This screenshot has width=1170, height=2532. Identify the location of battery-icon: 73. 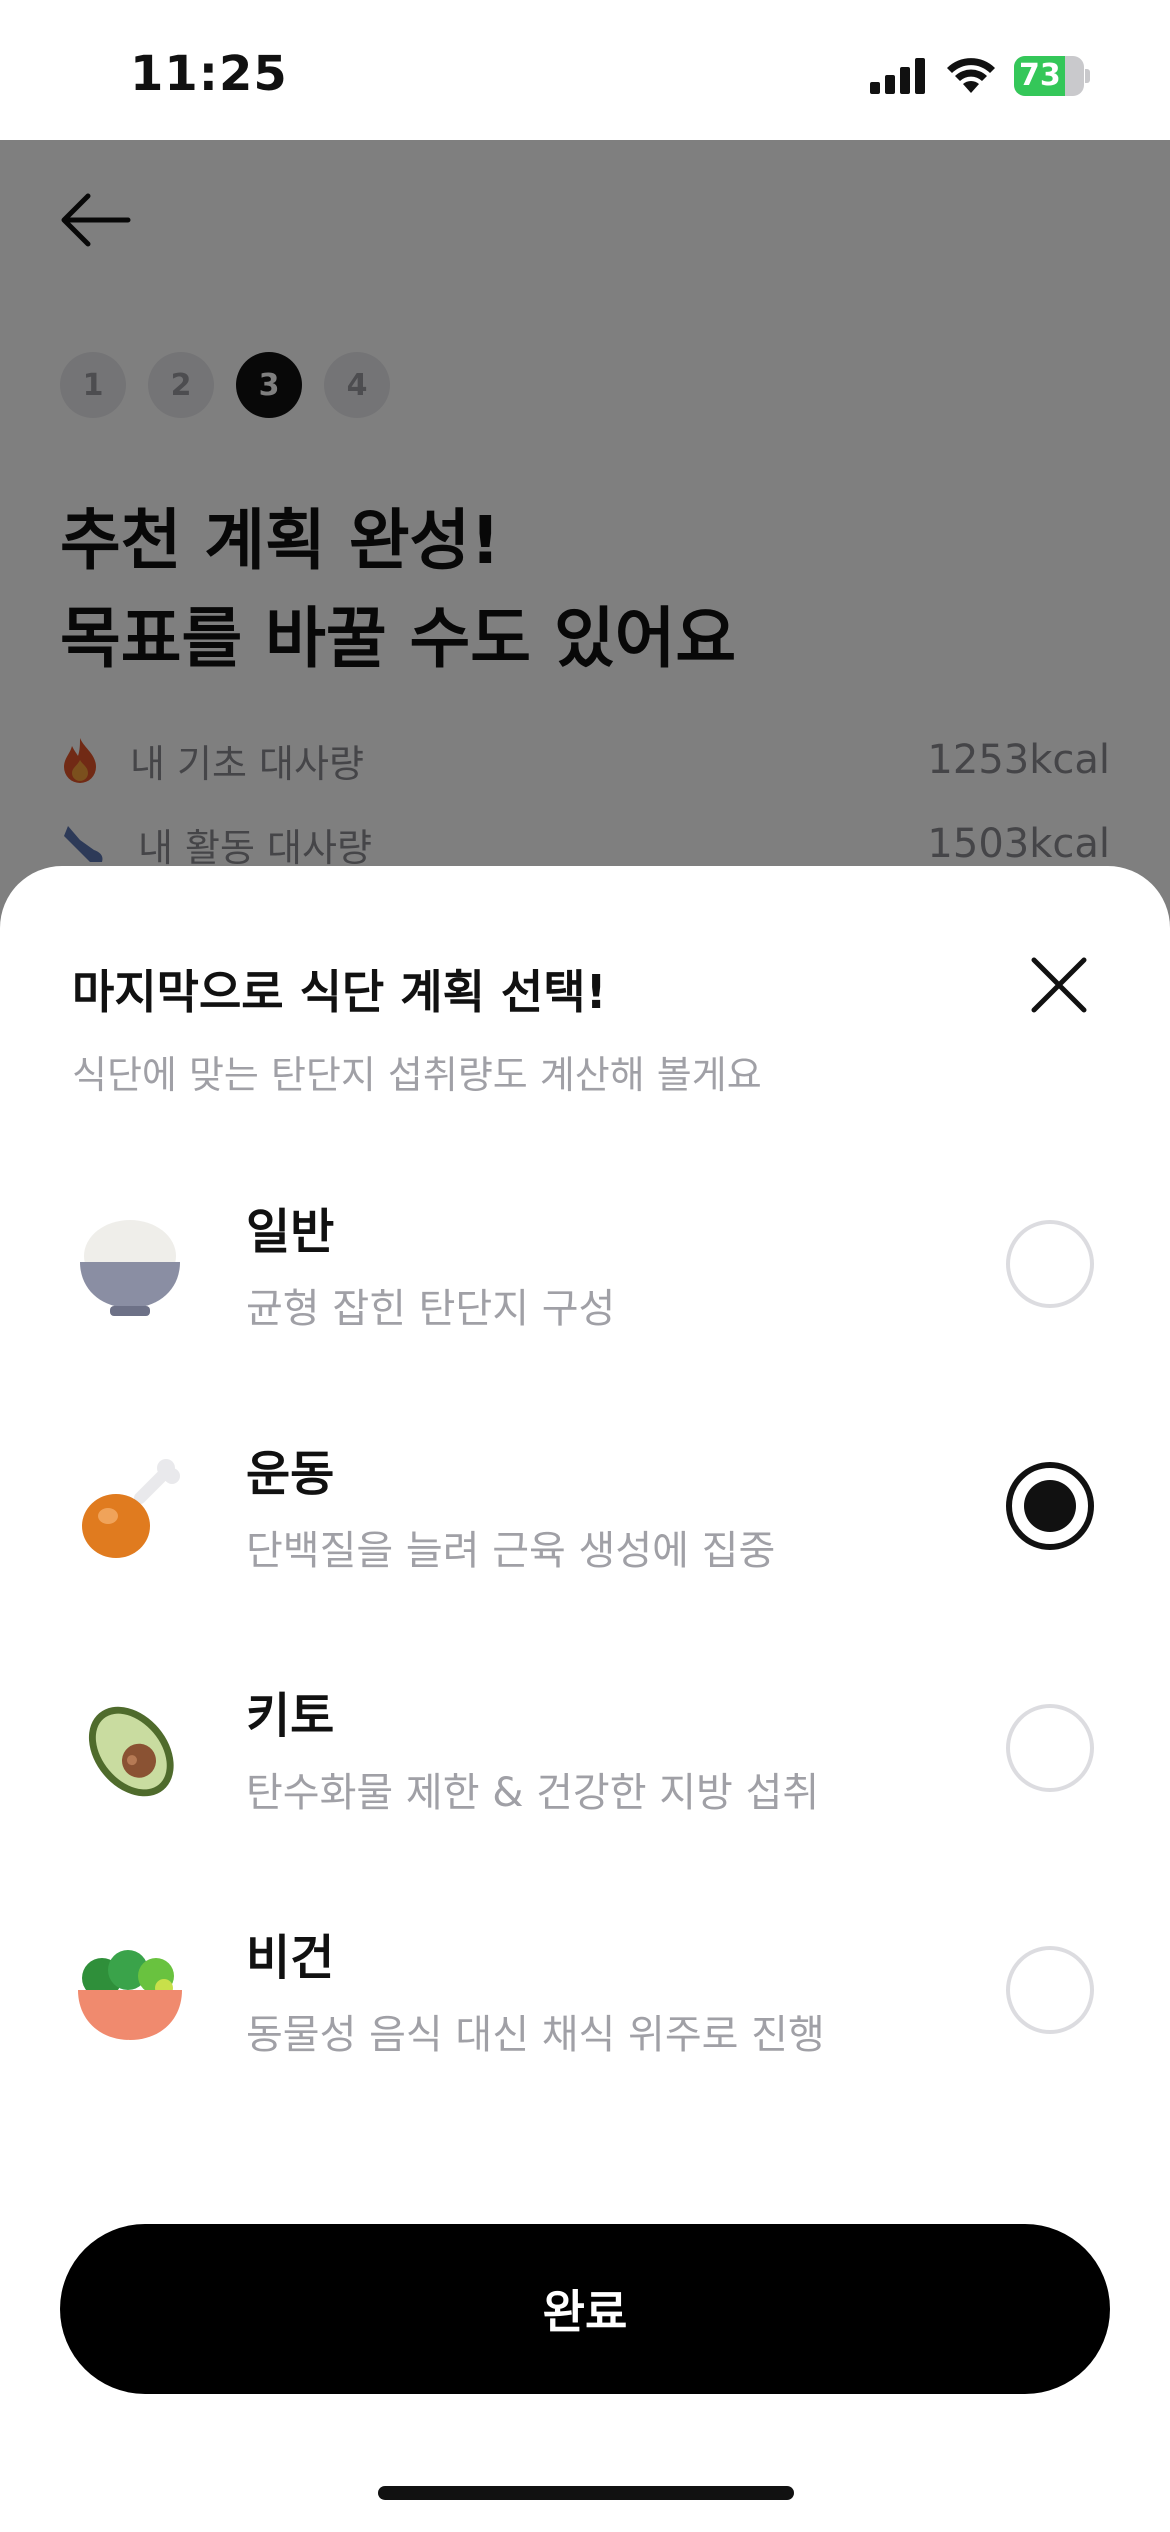
(1052, 76).